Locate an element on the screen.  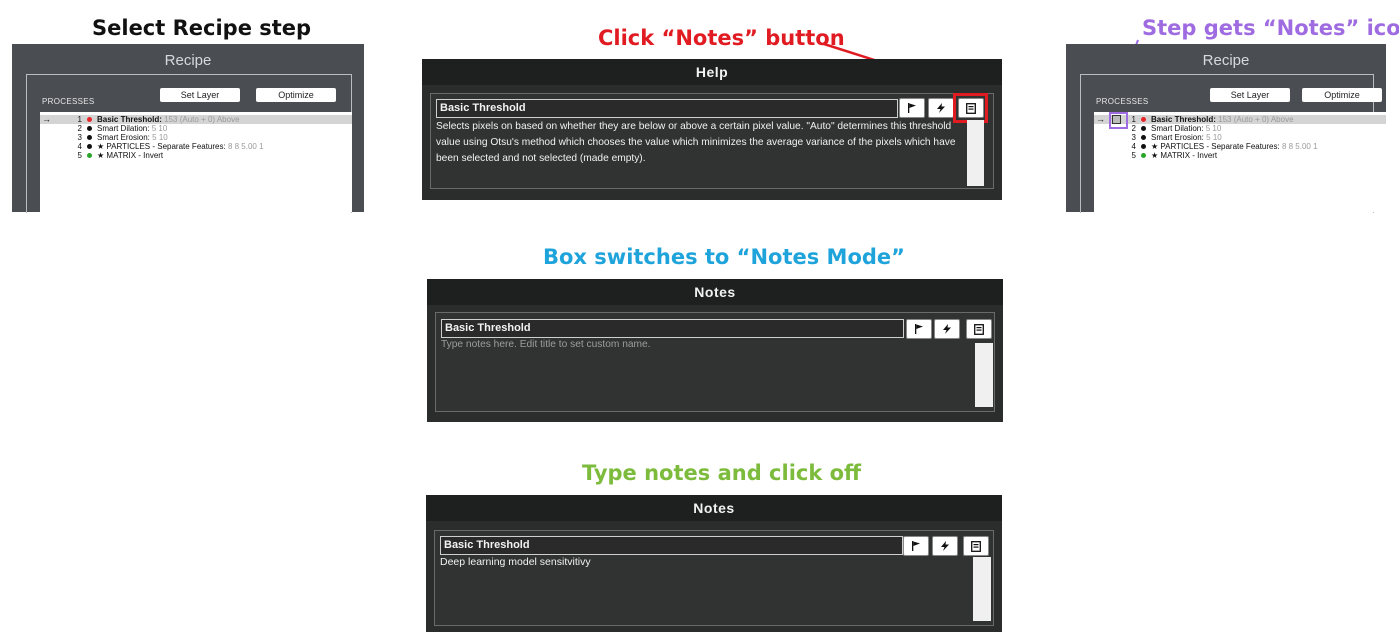
process-name: Smart Erosion: is located at coordinates (123, 137).